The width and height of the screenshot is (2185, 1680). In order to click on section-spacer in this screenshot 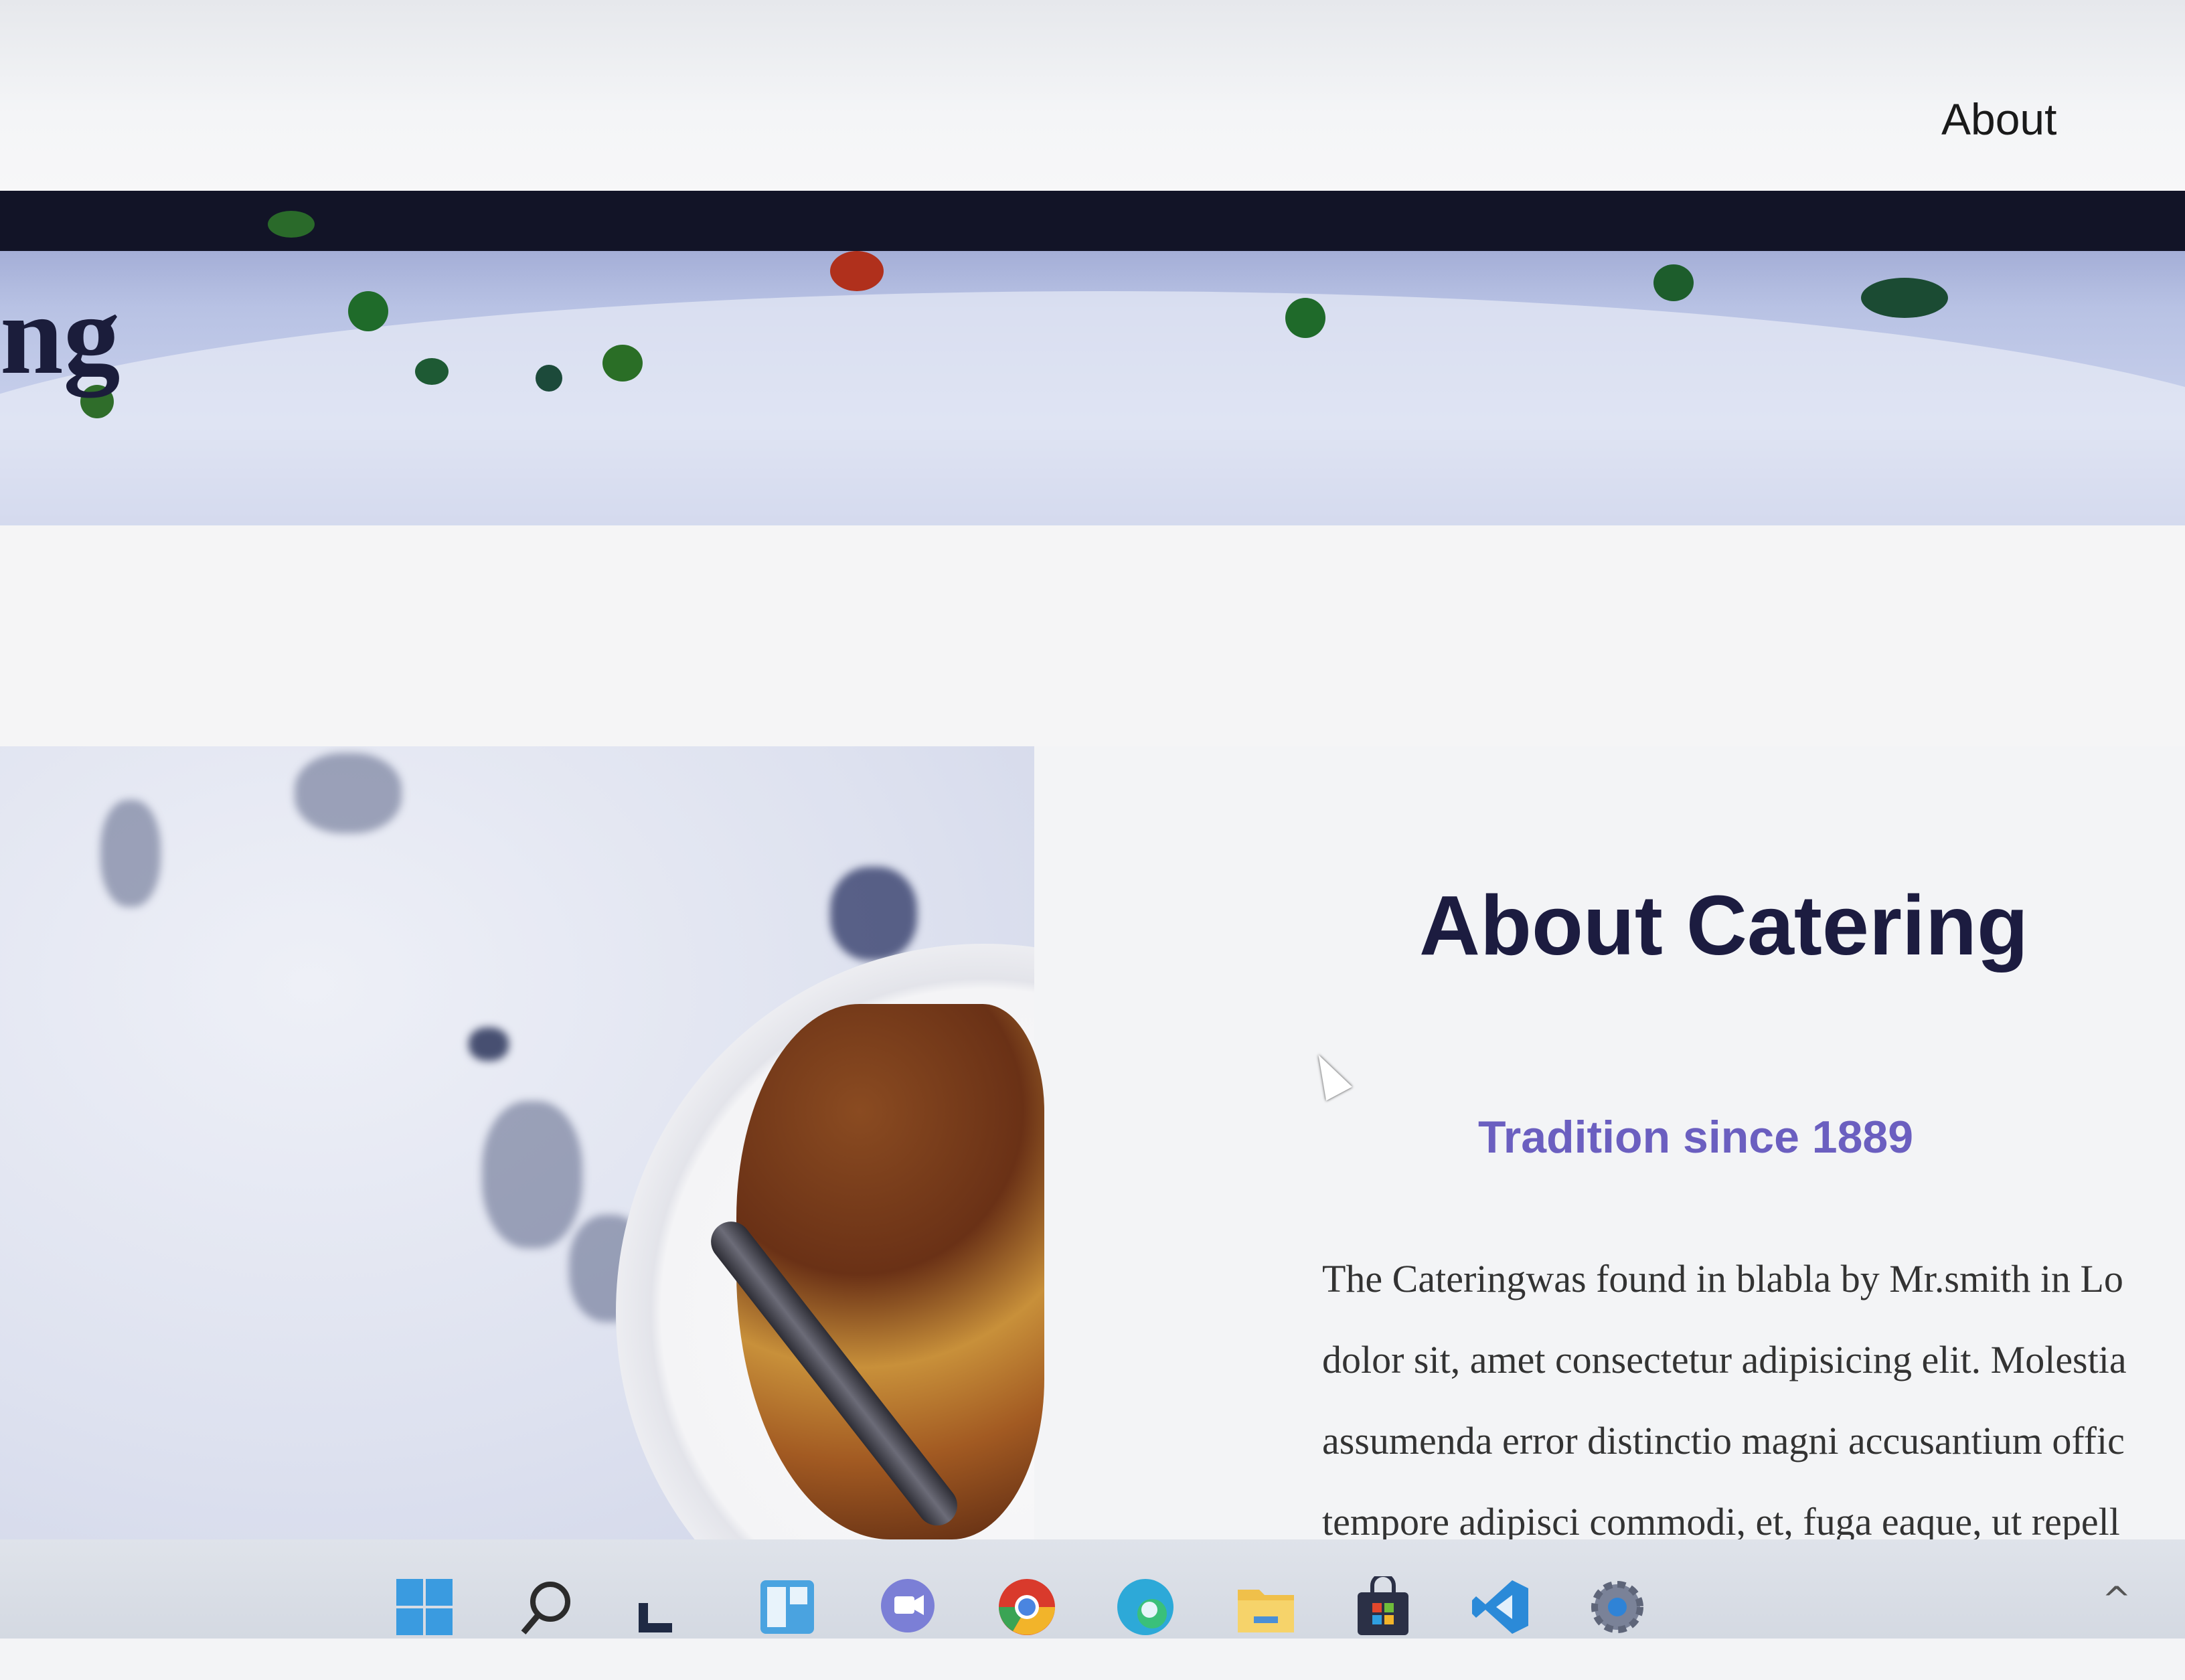, I will do `click(1092, 635)`.